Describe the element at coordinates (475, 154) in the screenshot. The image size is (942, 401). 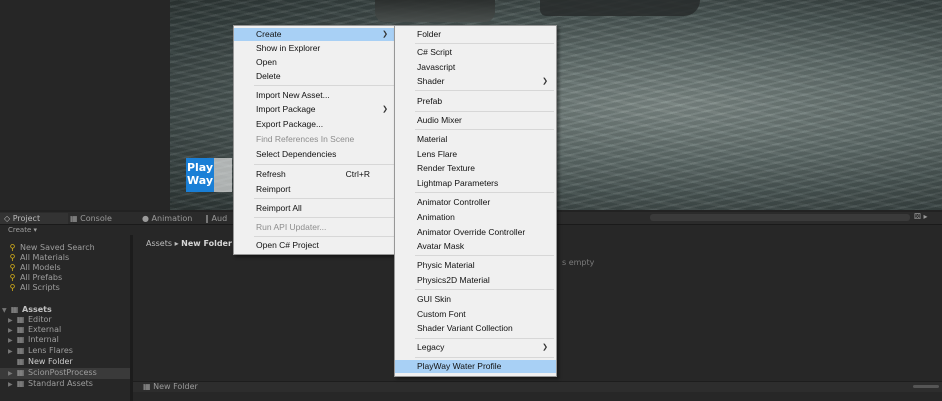
I see `submenu-item-lens-flare: Lens Flare` at that location.